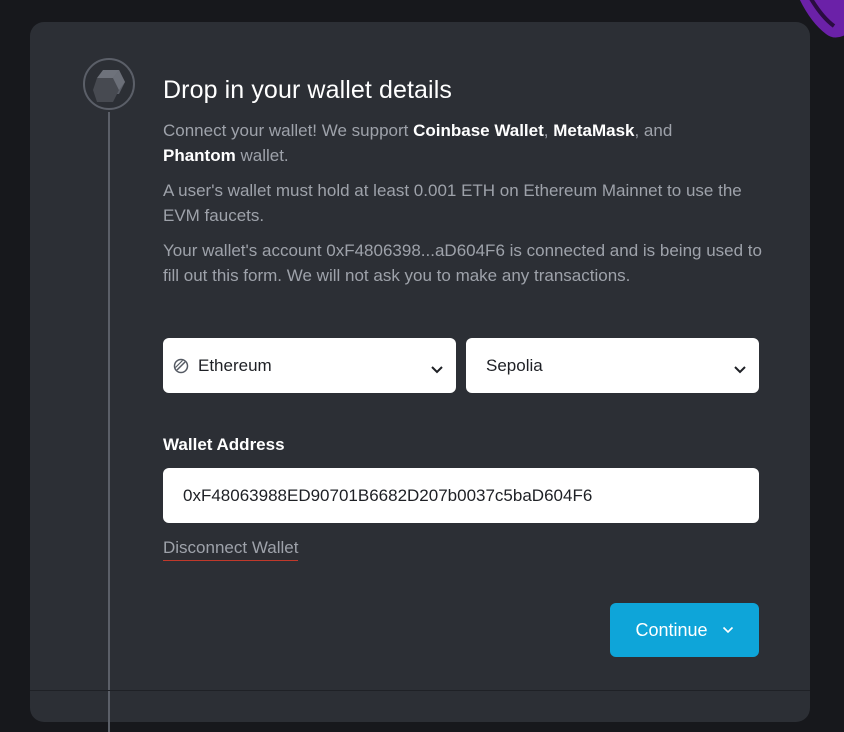  What do you see at coordinates (199, 155) in the screenshot?
I see `wallet-name-phantom: Phantom` at bounding box center [199, 155].